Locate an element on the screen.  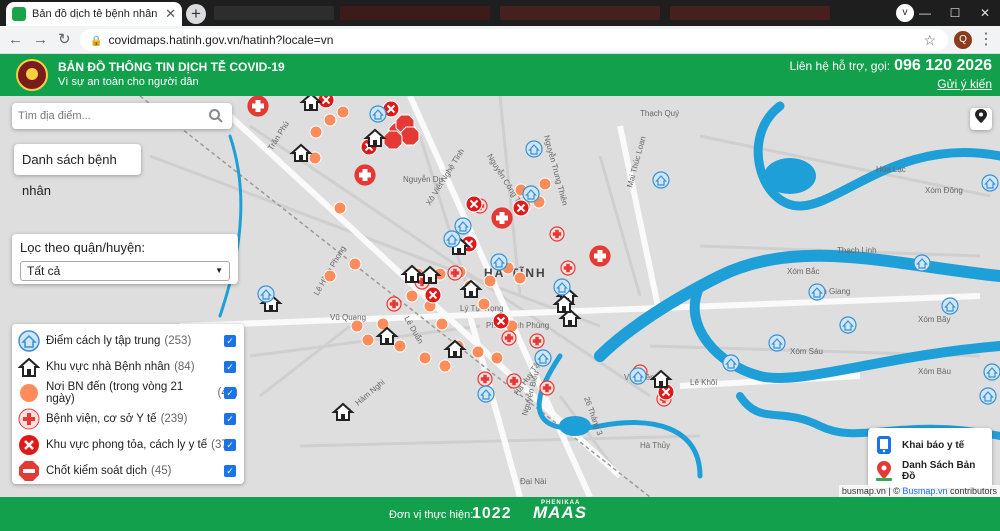
province-emblem-icon is located at coordinates (32, 75).